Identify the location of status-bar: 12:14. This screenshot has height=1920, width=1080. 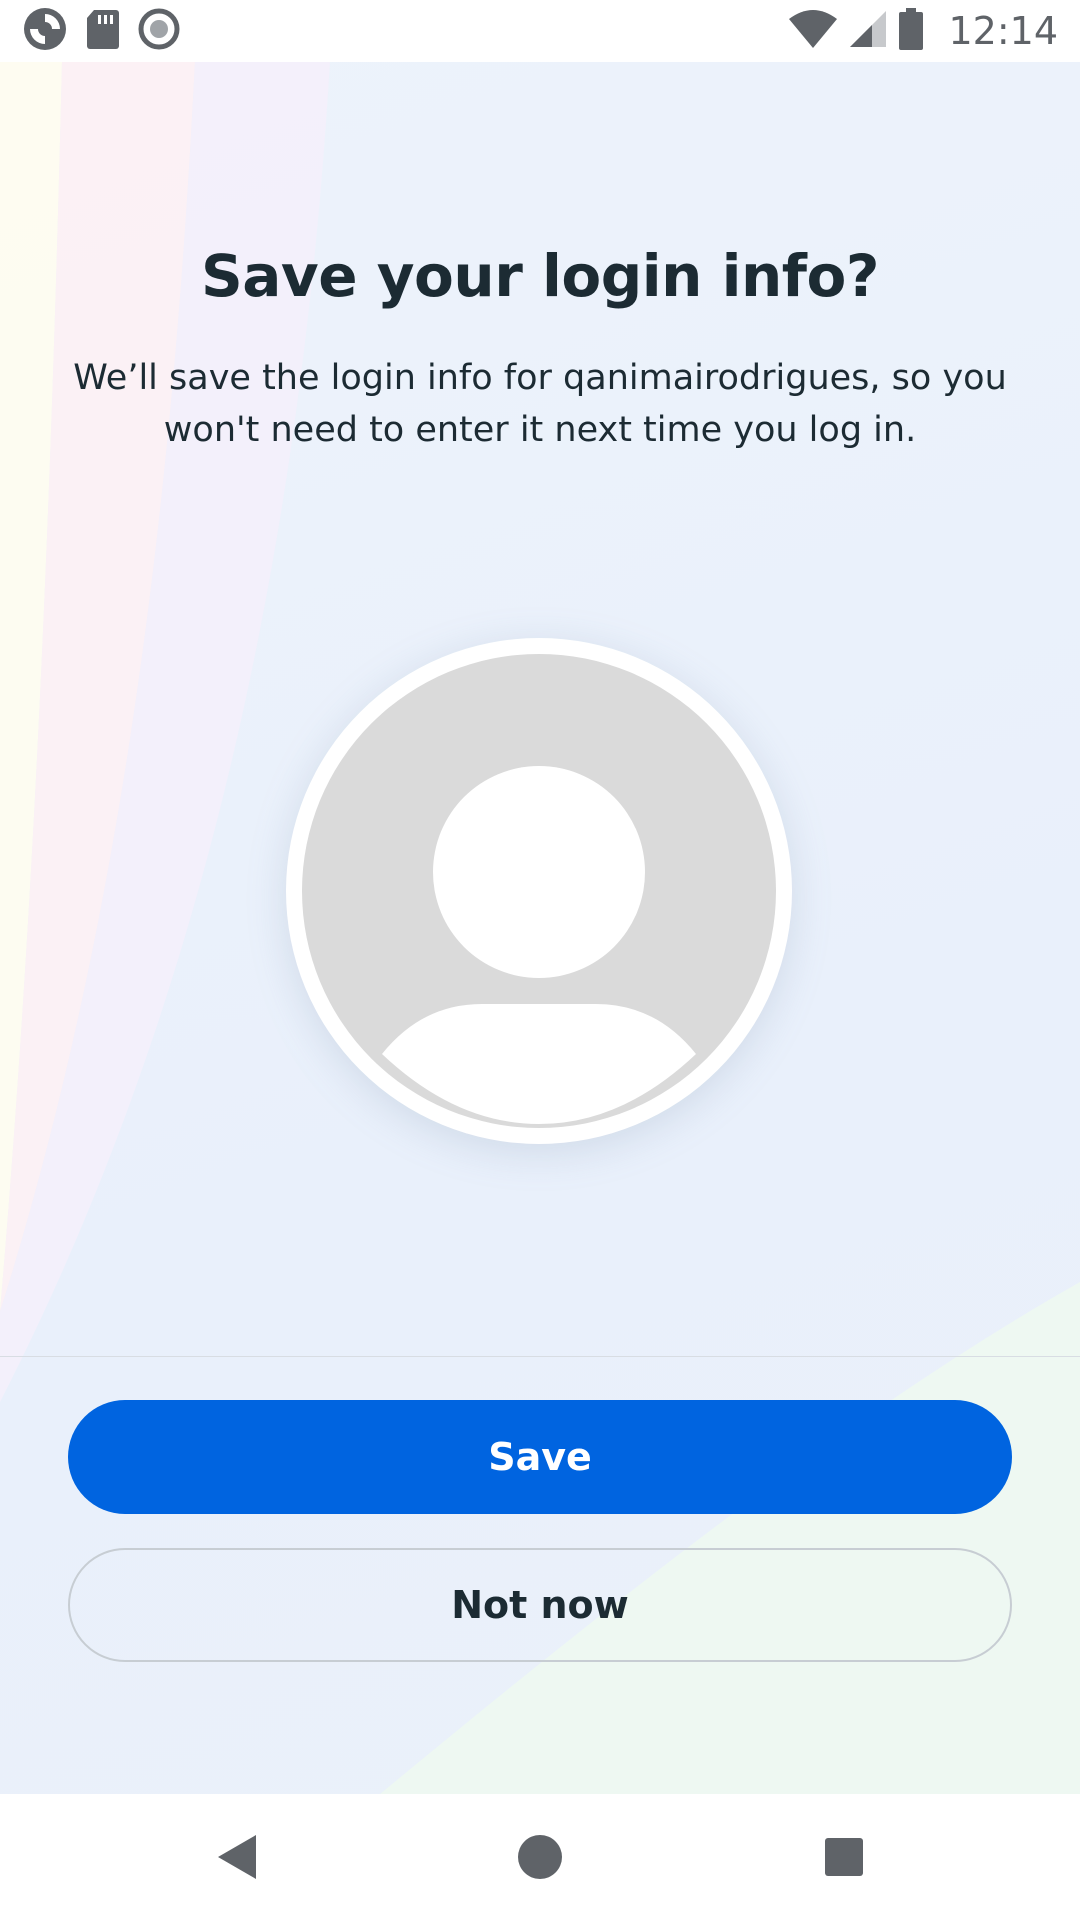
(540, 31).